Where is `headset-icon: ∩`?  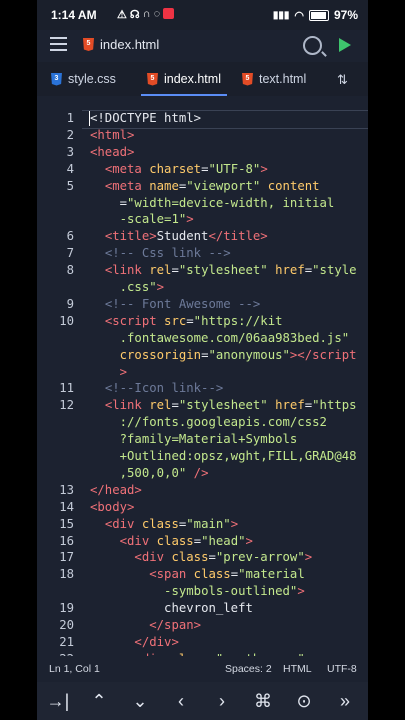 headset-icon: ∩ is located at coordinates (146, 14).